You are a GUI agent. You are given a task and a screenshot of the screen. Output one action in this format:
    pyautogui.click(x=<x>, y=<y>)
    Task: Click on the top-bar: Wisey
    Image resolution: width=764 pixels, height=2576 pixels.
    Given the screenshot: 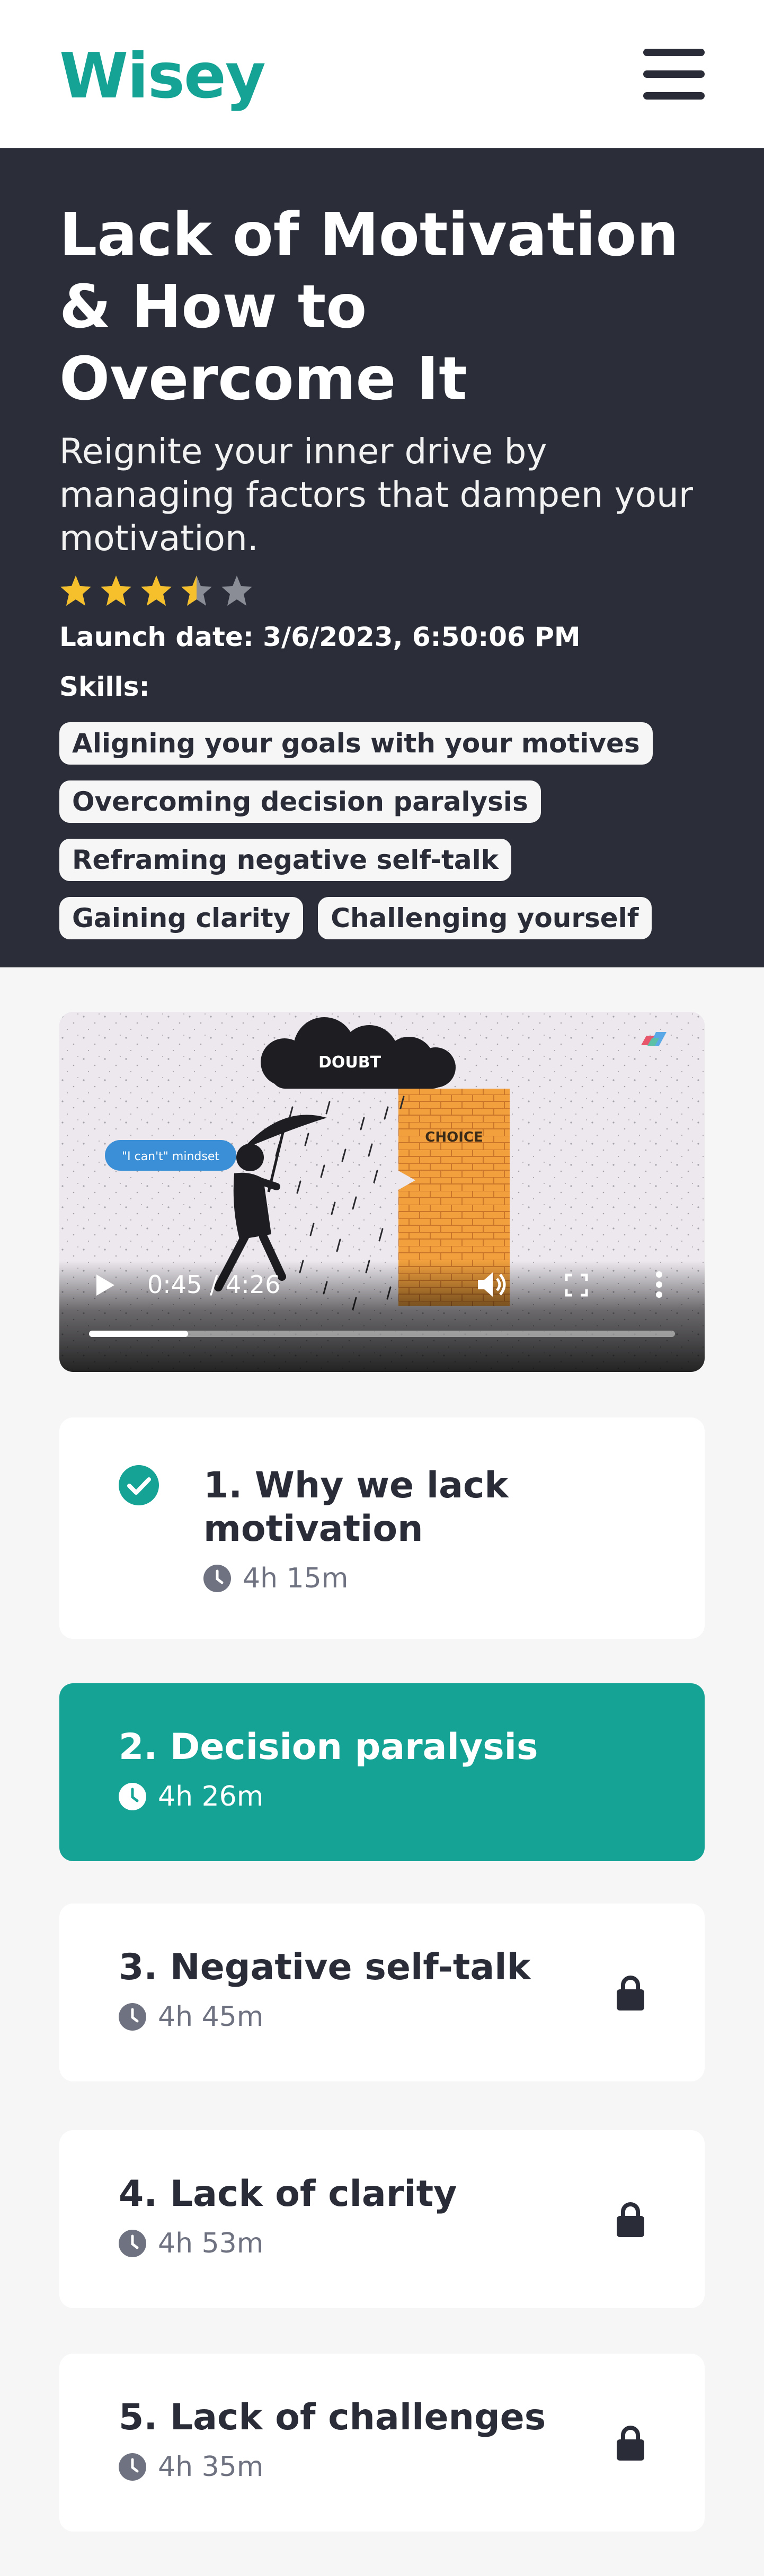 What is the action you would take?
    pyautogui.click(x=382, y=74)
    